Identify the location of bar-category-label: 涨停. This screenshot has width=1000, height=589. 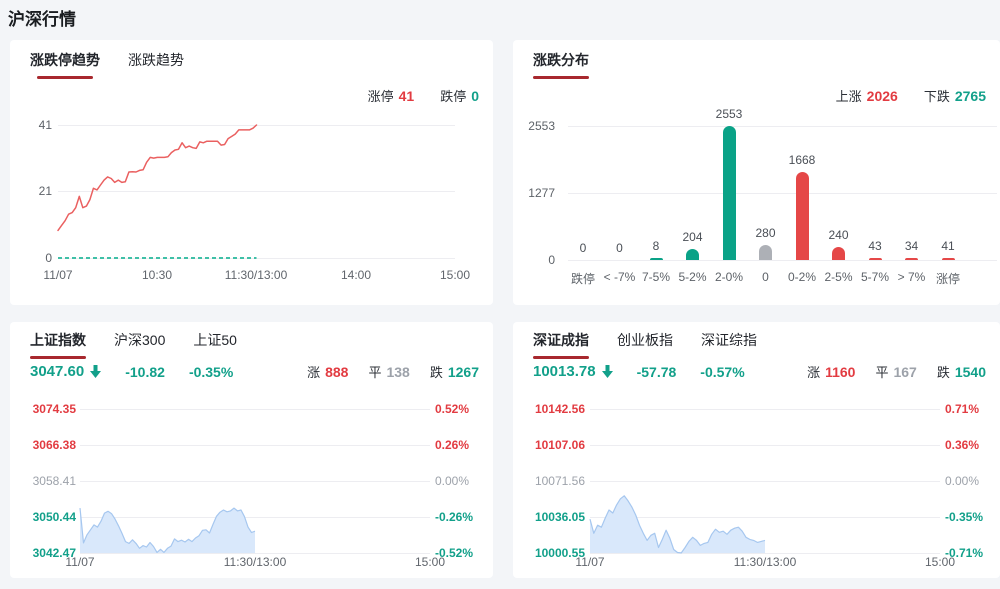
(947, 279).